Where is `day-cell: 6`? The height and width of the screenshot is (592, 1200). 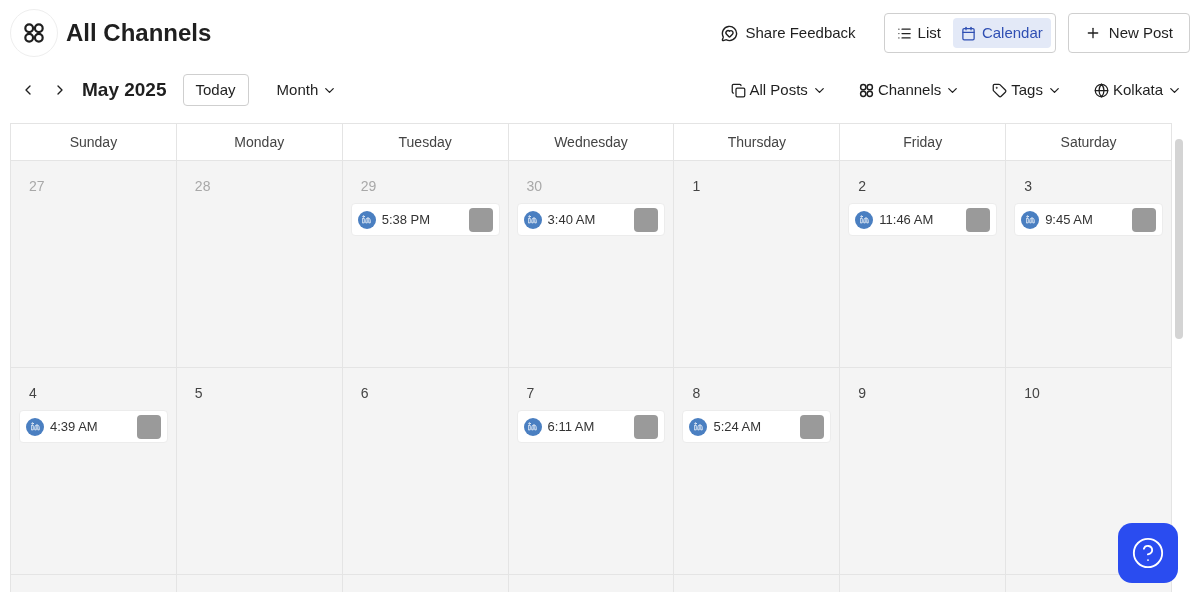
day-cell: 6 is located at coordinates (425, 471).